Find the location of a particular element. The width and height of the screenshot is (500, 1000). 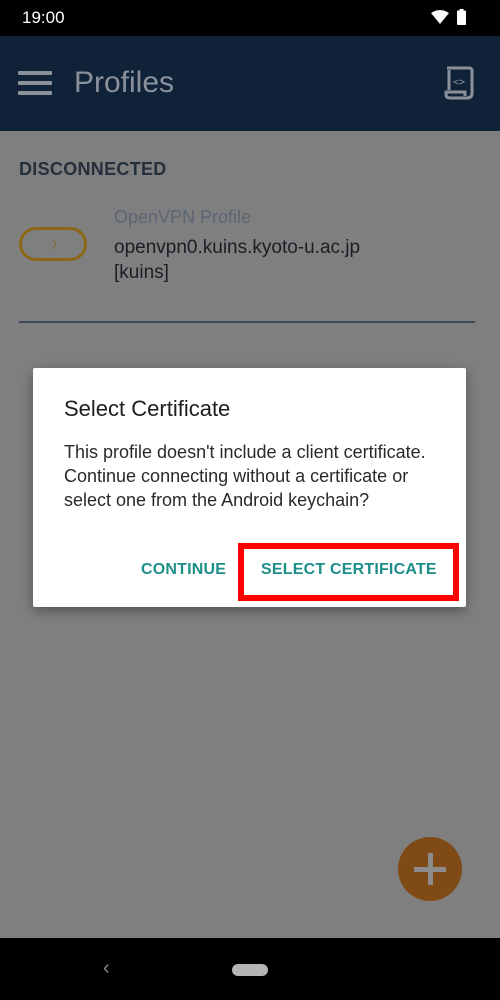

app-bar: Profiles <> is located at coordinates (250, 83).